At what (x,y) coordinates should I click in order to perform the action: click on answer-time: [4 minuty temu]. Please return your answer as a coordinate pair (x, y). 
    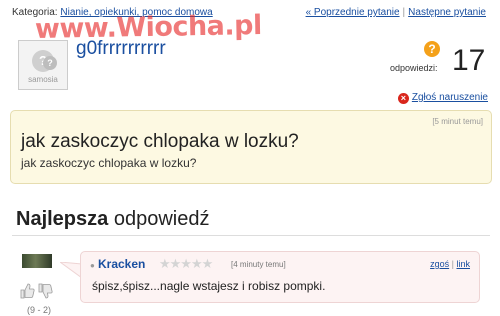
    Looking at the image, I should click on (258, 264).